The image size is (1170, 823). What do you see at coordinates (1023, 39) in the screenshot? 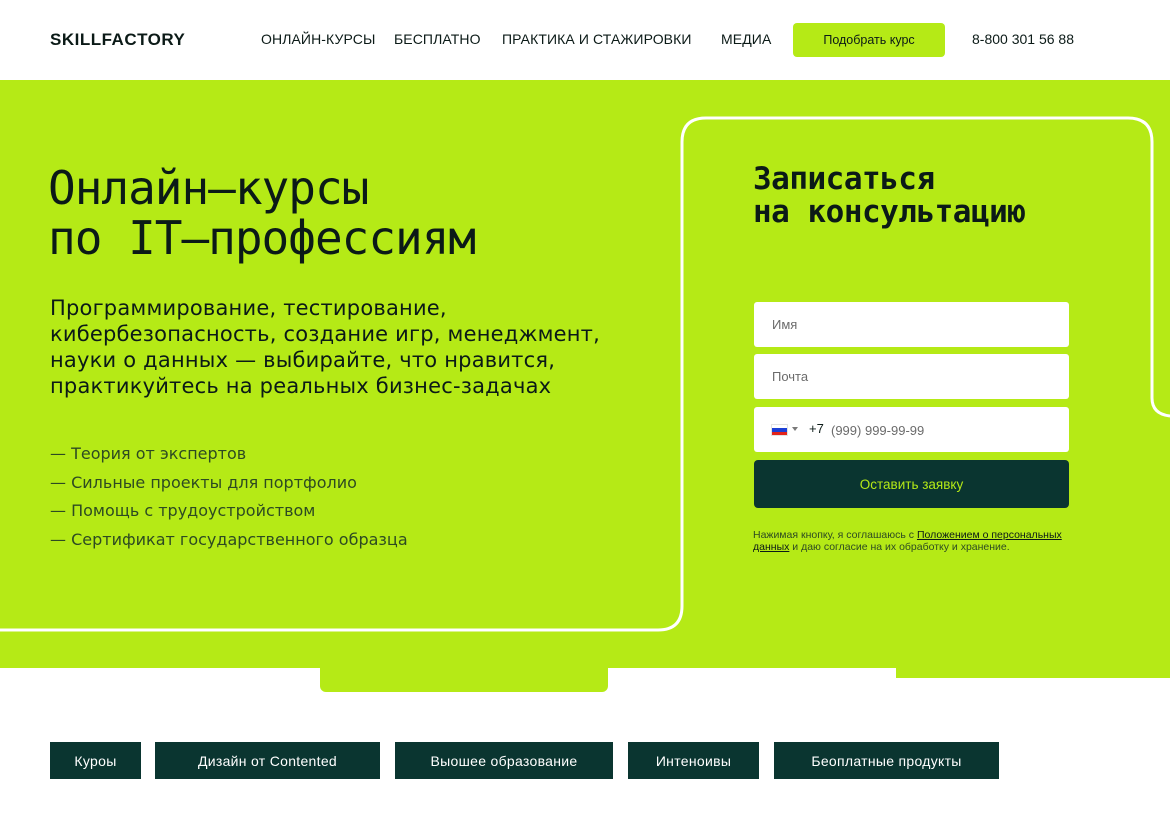
I see `phone-number-link: 8-800 301 56 88` at bounding box center [1023, 39].